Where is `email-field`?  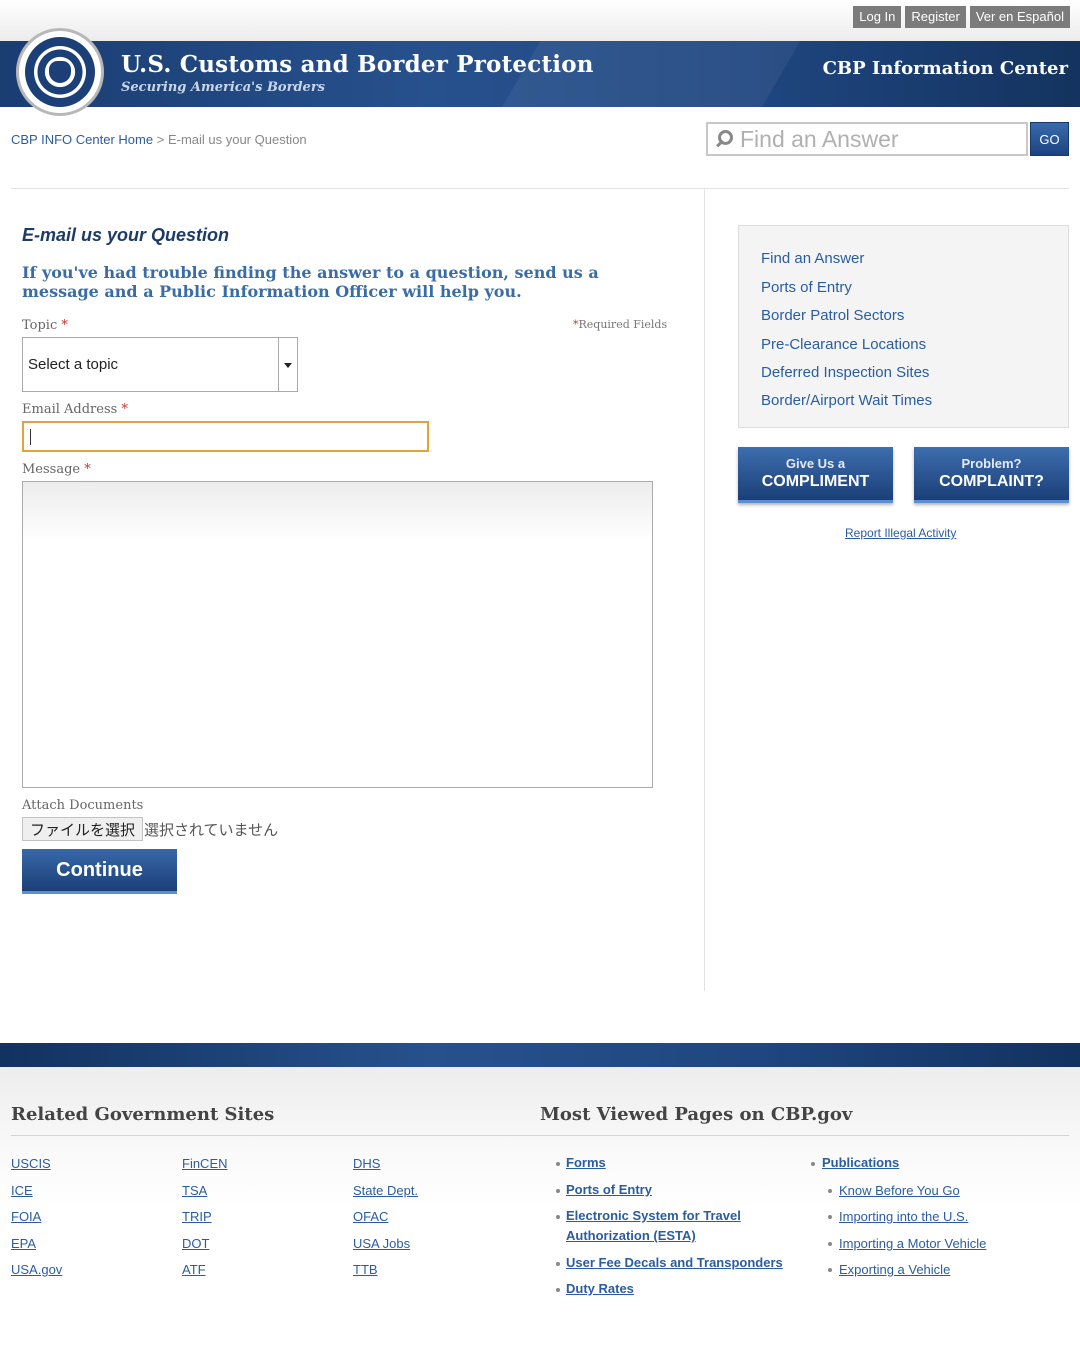 email-field is located at coordinates (225, 436).